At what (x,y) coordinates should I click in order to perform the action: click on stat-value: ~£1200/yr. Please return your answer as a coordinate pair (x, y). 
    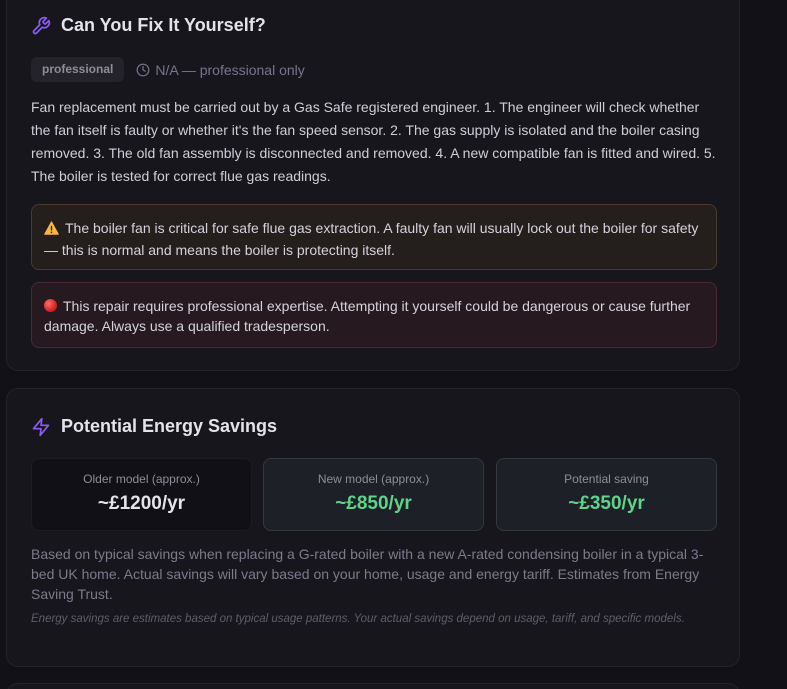
    Looking at the image, I should click on (141, 503).